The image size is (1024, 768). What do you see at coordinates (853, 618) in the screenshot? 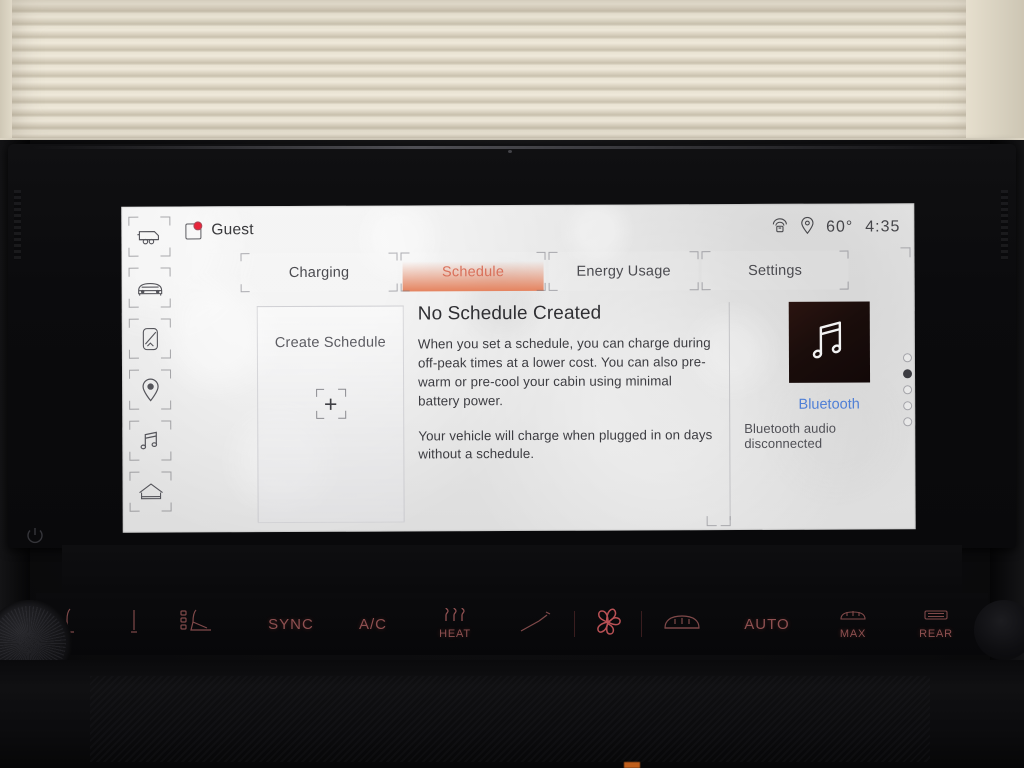
I see `max-defrost-icon` at bounding box center [853, 618].